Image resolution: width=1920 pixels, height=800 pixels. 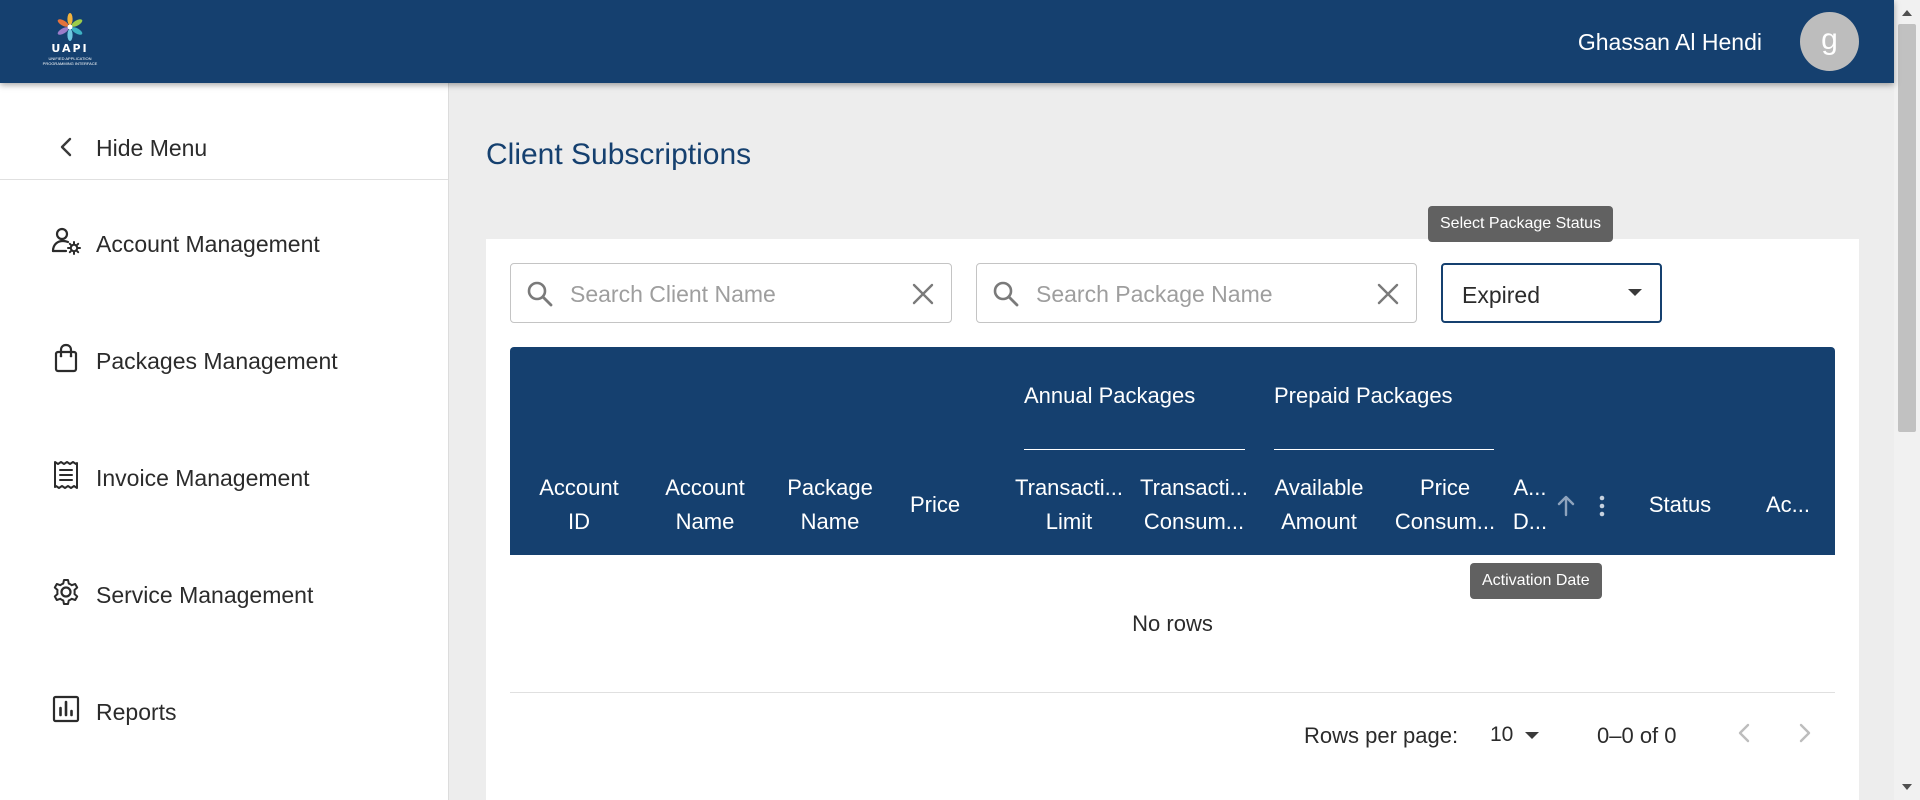 What do you see at coordinates (66, 358) in the screenshot?
I see `shopping-bag-icon` at bounding box center [66, 358].